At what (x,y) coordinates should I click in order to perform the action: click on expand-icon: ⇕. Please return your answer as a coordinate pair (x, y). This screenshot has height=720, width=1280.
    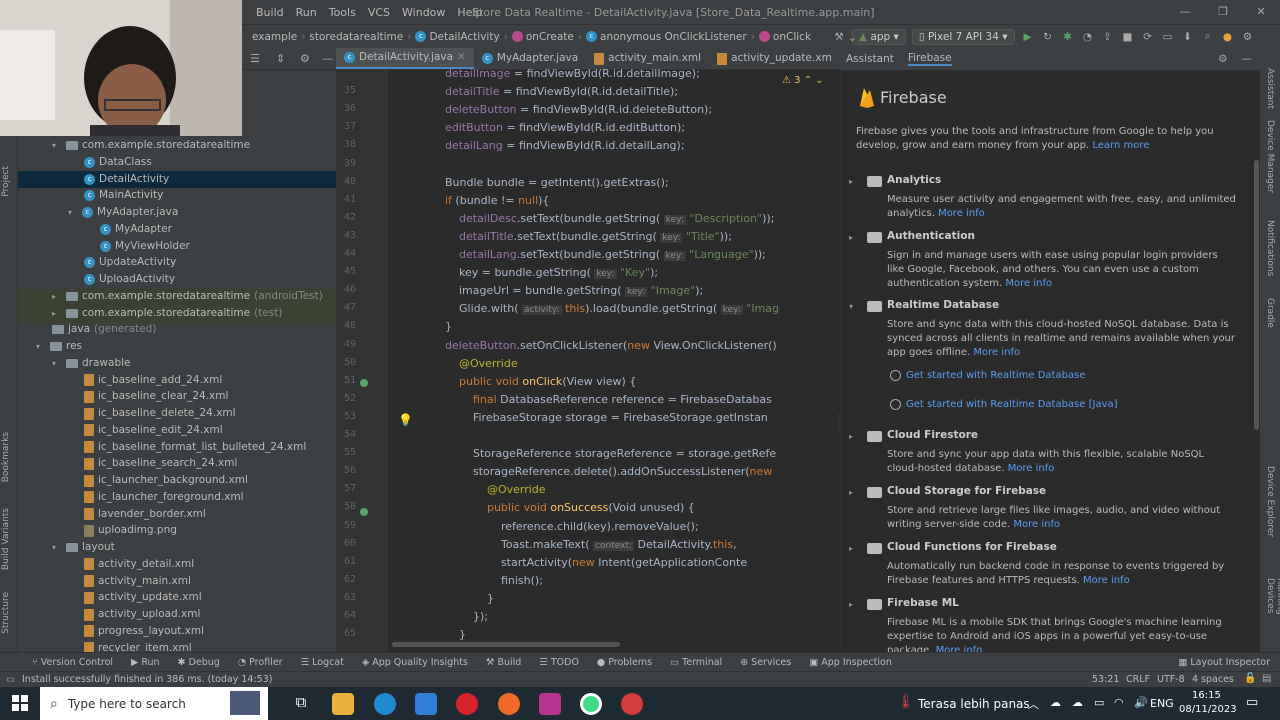
    Looking at the image, I should click on (280, 58).